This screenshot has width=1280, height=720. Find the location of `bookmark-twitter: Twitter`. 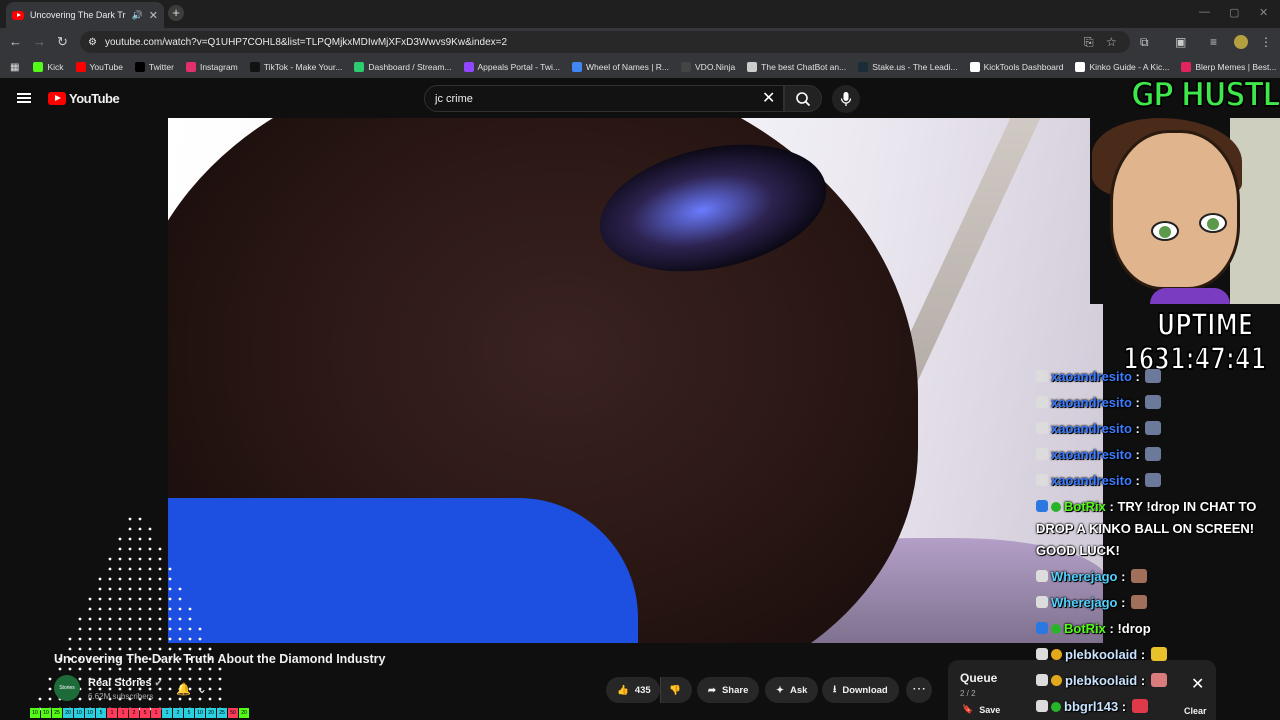

bookmark-twitter: Twitter is located at coordinates (154, 67).